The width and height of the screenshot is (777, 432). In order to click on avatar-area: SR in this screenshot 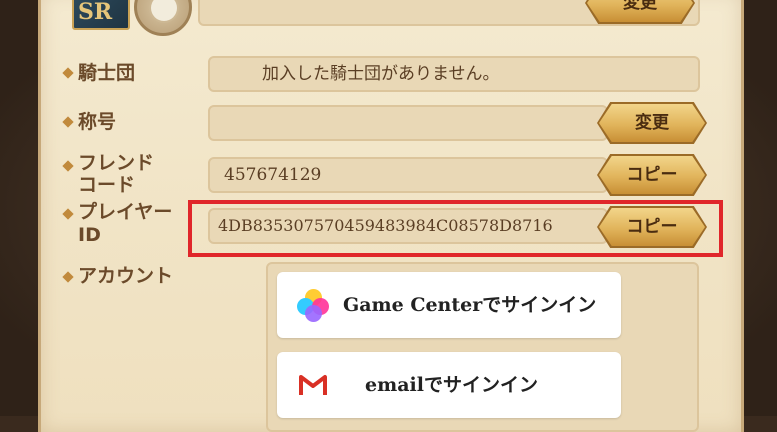, I will do `click(132, 18)`.